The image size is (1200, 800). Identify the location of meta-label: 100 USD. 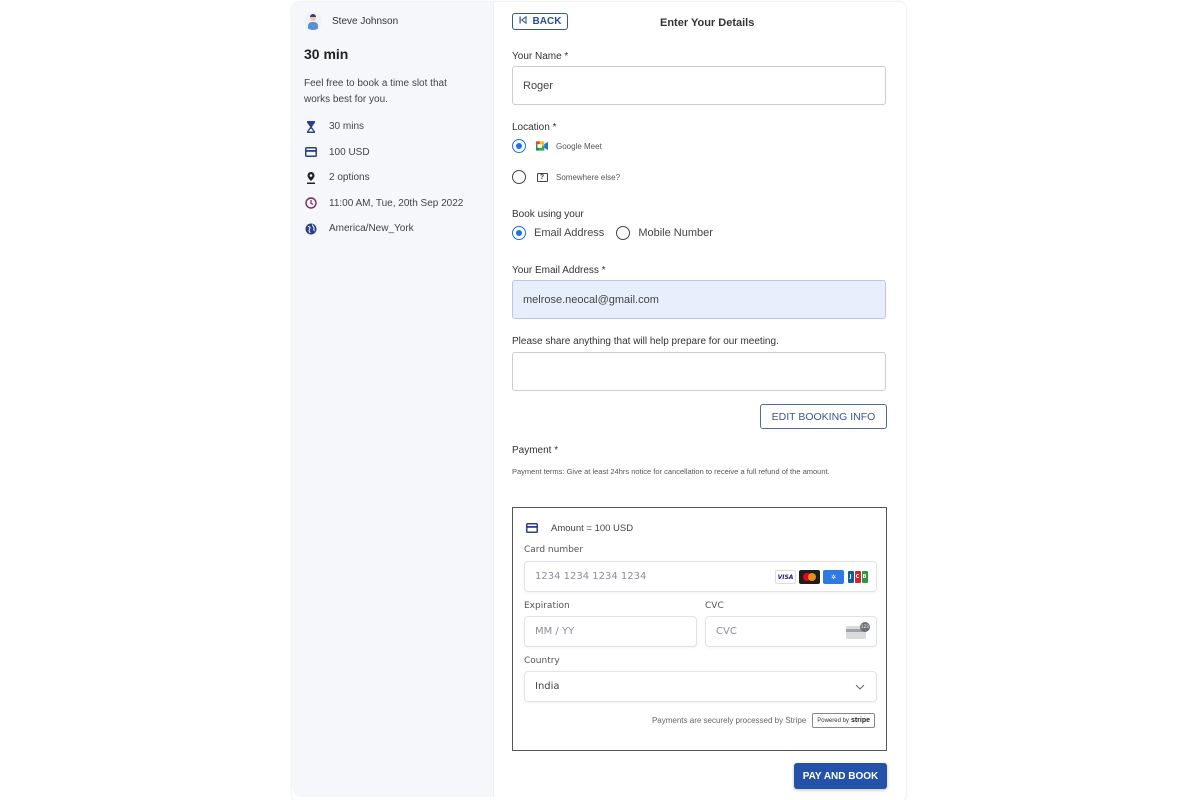
(349, 152).